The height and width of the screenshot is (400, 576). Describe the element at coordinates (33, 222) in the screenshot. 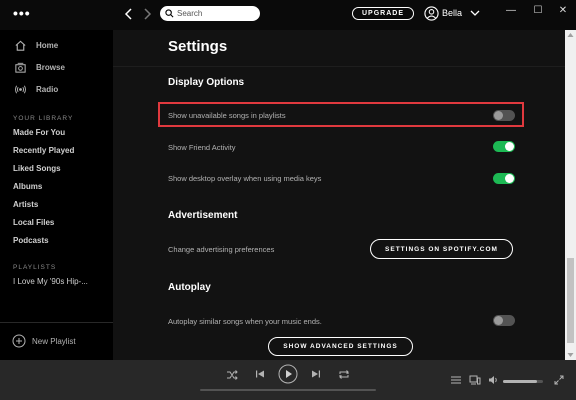

I see `library-item-local-files: Local Files` at that location.